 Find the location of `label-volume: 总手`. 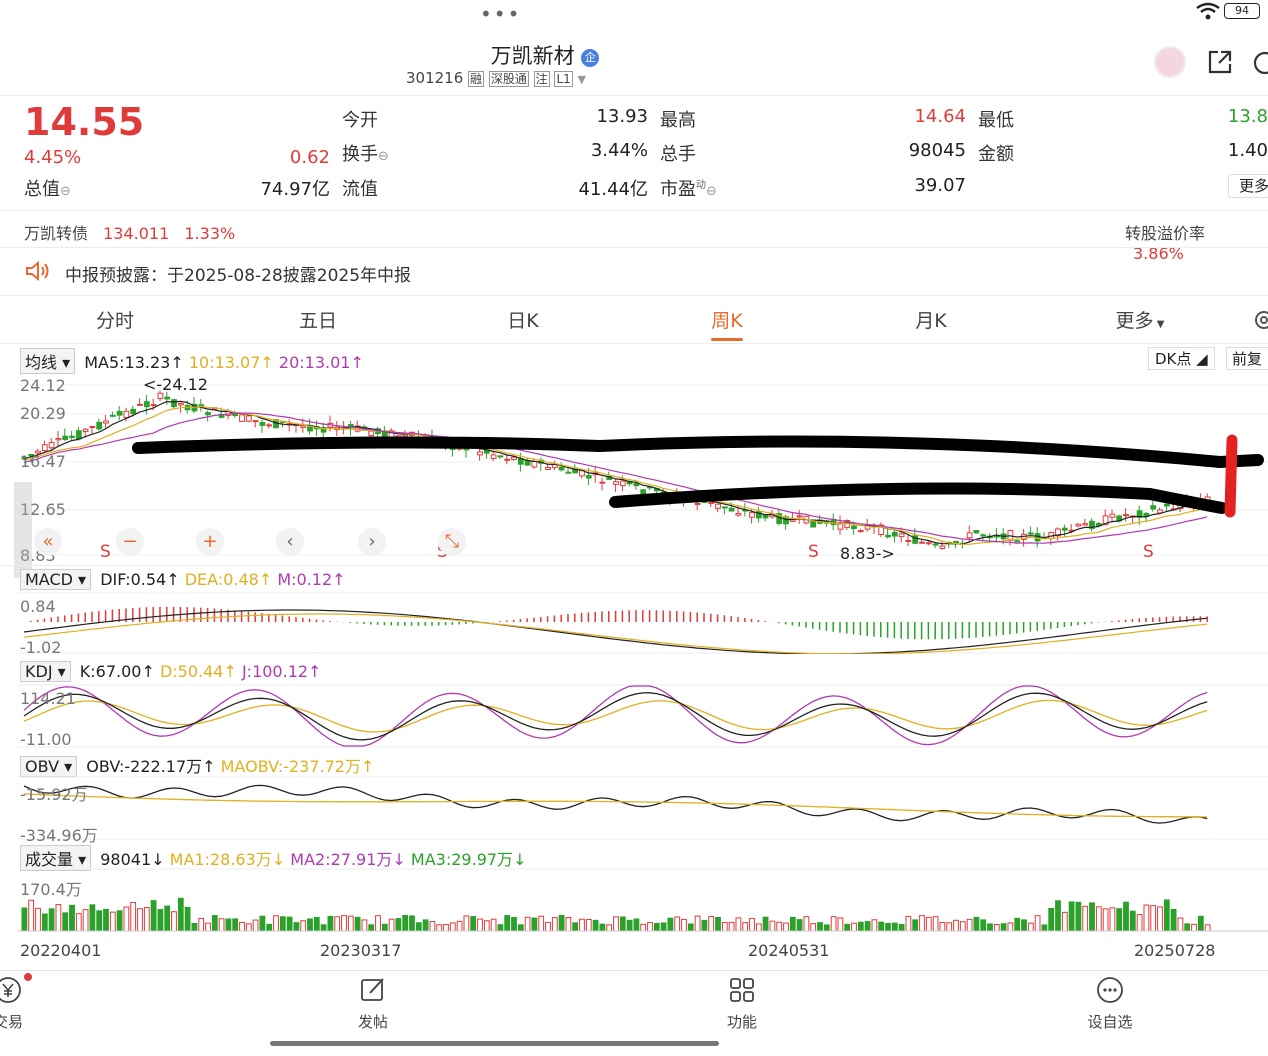

label-volume: 总手 is located at coordinates (678, 154).